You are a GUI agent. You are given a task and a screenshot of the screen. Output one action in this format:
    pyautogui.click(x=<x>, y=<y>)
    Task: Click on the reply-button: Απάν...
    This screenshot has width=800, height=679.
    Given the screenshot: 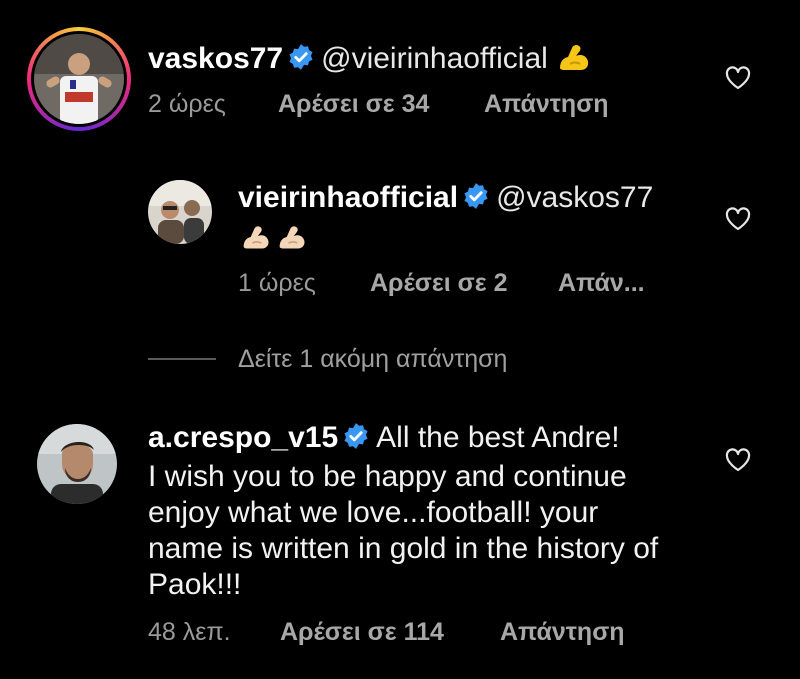 What is the action you would take?
    pyautogui.click(x=601, y=283)
    